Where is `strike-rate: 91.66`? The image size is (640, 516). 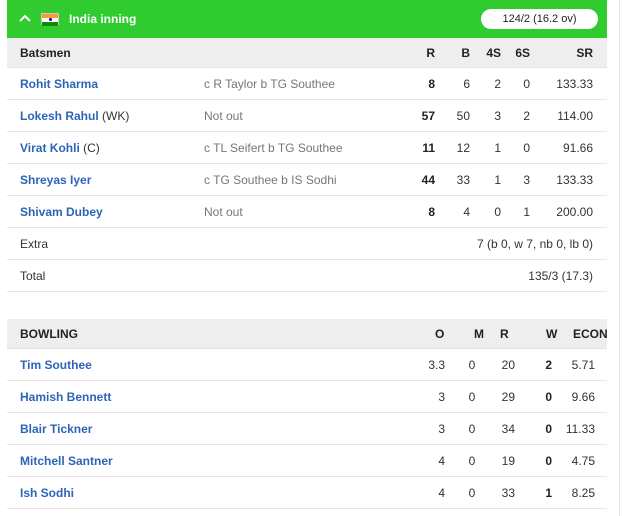
strike-rate: 91.66 is located at coordinates (577, 148).